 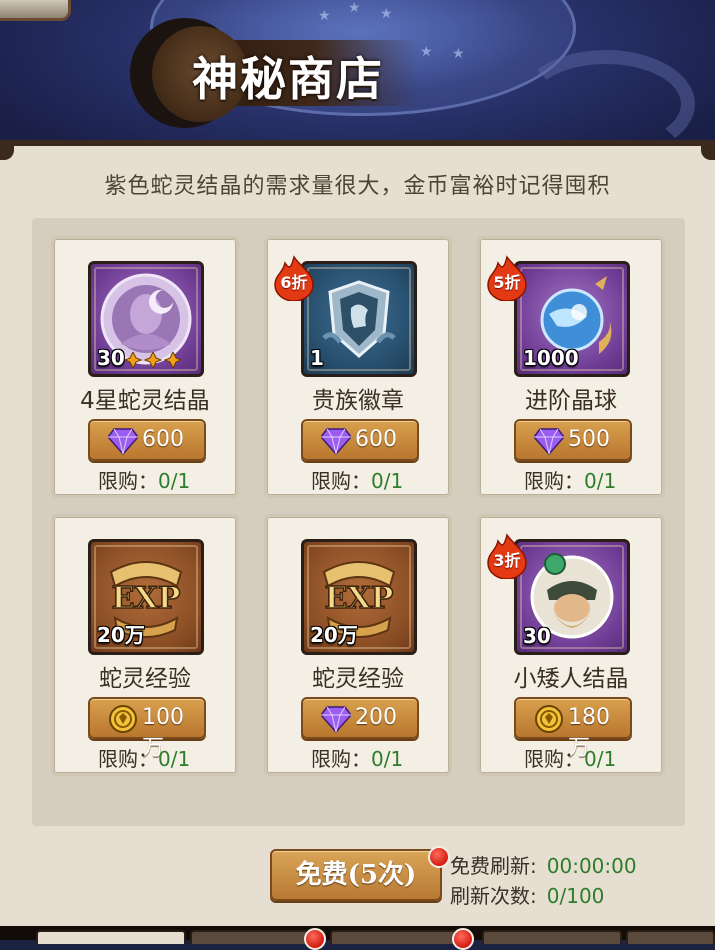 I want to click on shop-item-card: EXP 20万 蛇灵经验 200 限购：0/1, so click(x=358, y=645).